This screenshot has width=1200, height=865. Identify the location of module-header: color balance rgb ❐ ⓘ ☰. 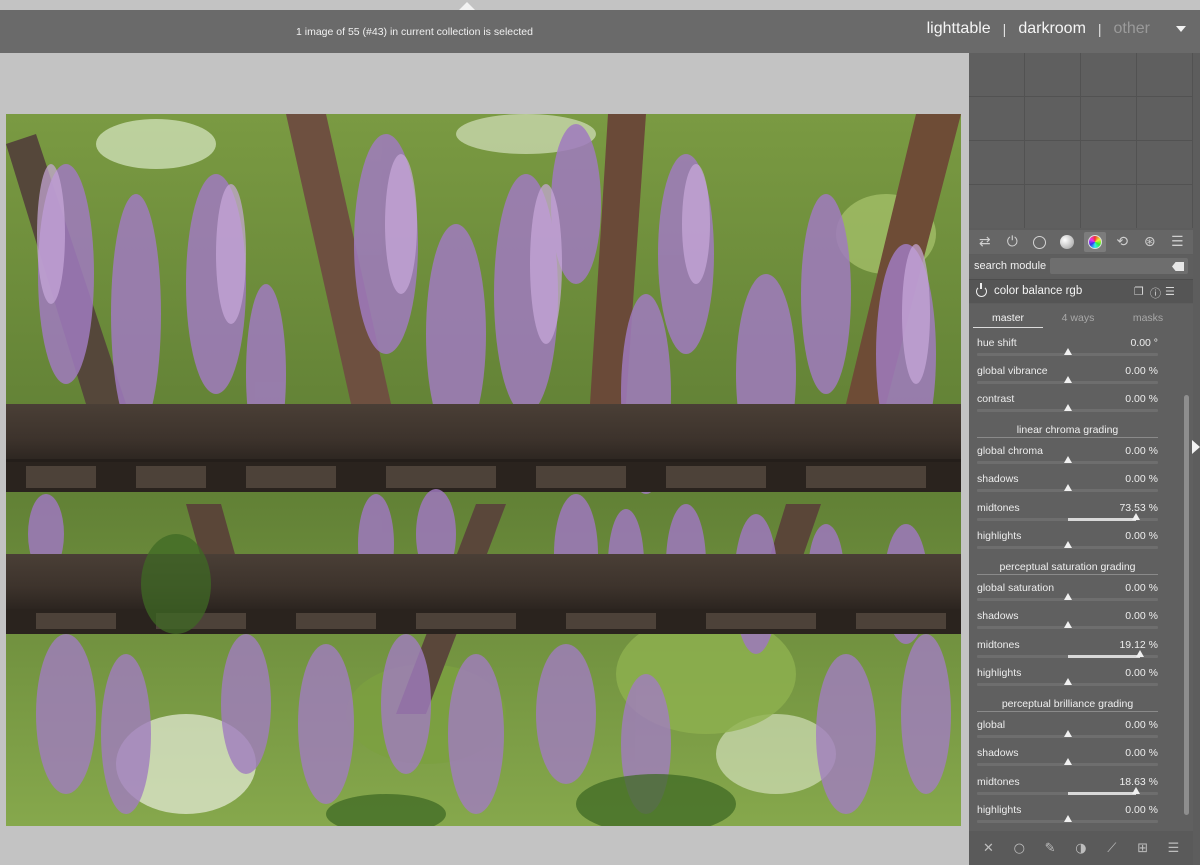
(1081, 291).